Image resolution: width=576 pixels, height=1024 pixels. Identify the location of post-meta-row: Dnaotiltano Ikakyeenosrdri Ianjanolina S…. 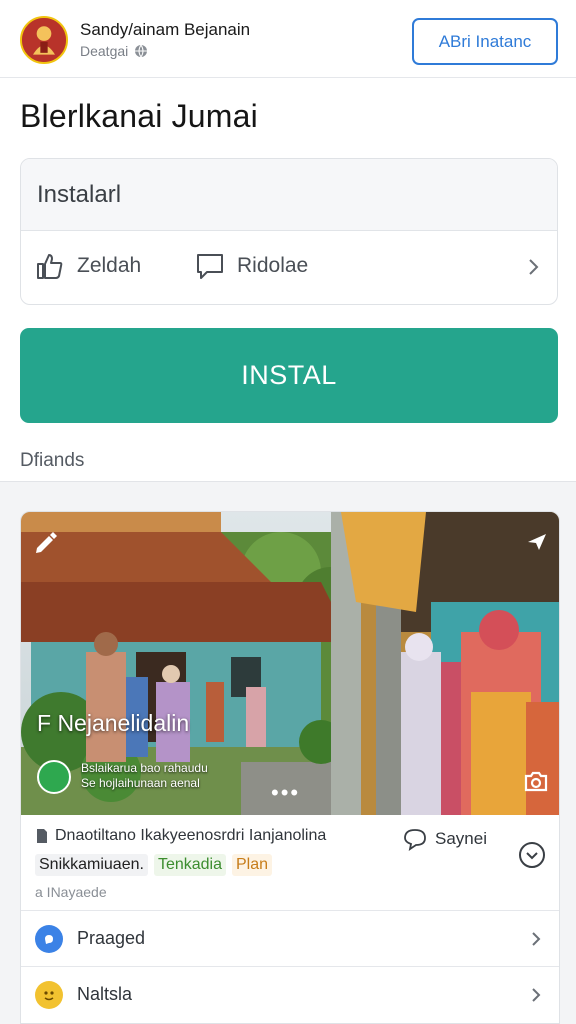
(290, 840).